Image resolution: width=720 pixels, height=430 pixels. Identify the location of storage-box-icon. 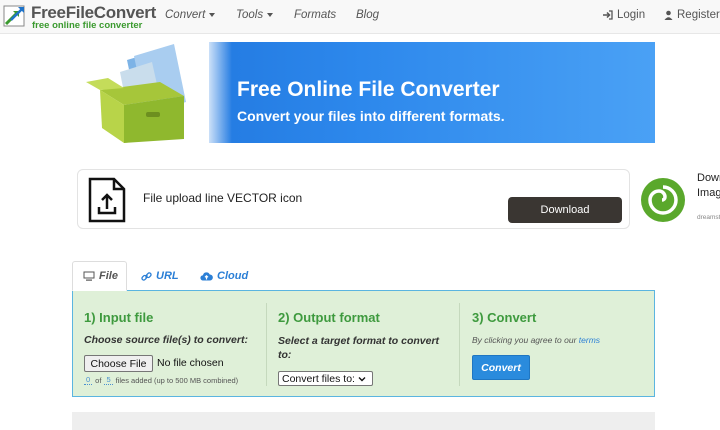
(136, 93).